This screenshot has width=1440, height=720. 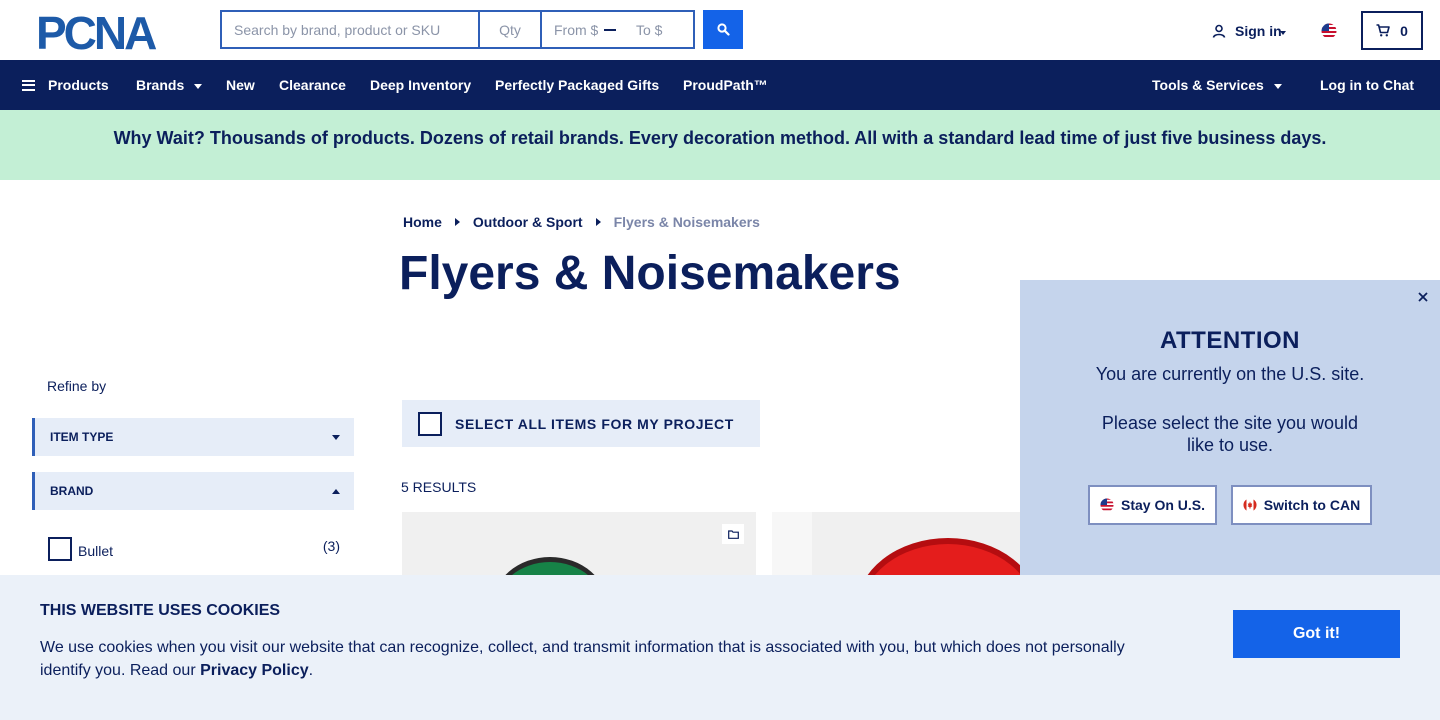 What do you see at coordinates (194, 549) in the screenshot?
I see `brand-option-bullet: Bullet (3)` at bounding box center [194, 549].